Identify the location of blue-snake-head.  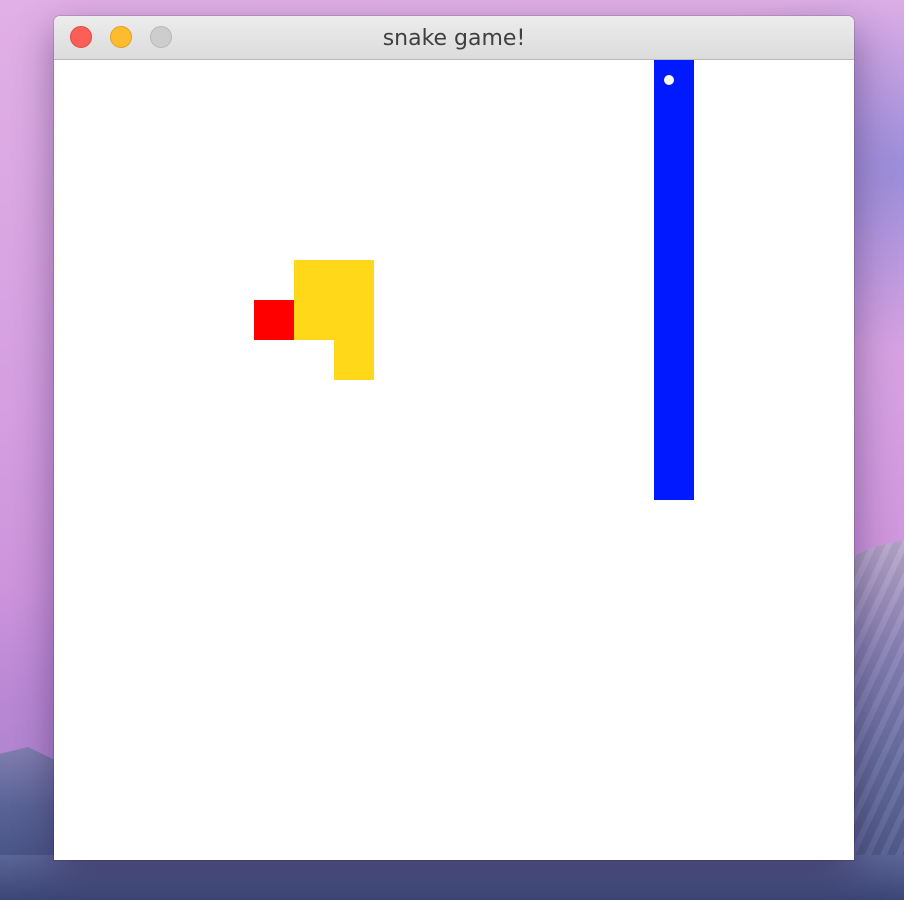
(674, 80).